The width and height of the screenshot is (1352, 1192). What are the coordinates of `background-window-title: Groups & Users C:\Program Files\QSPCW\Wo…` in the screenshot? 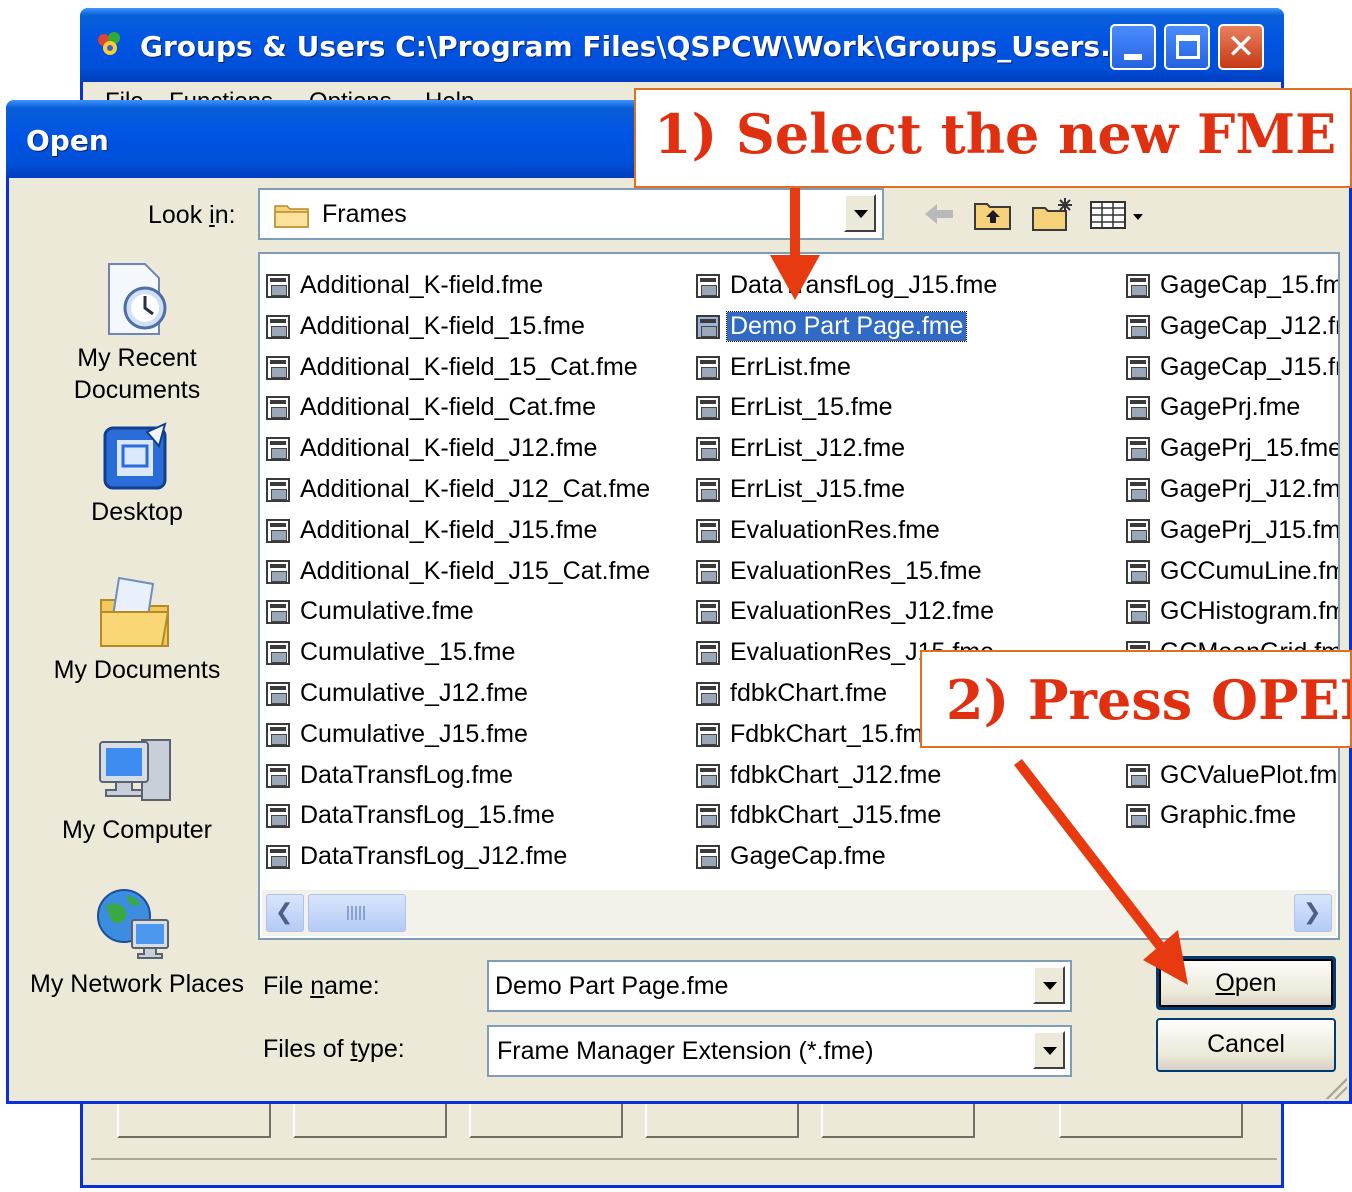 It's located at (641, 46).